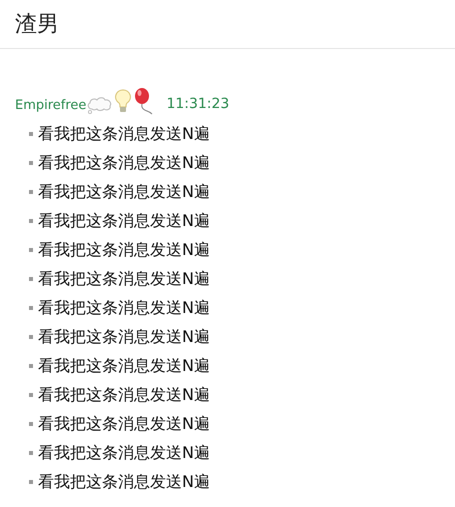 The image size is (455, 507). Describe the element at coordinates (143, 101) in the screenshot. I see `balloon-icon` at that location.